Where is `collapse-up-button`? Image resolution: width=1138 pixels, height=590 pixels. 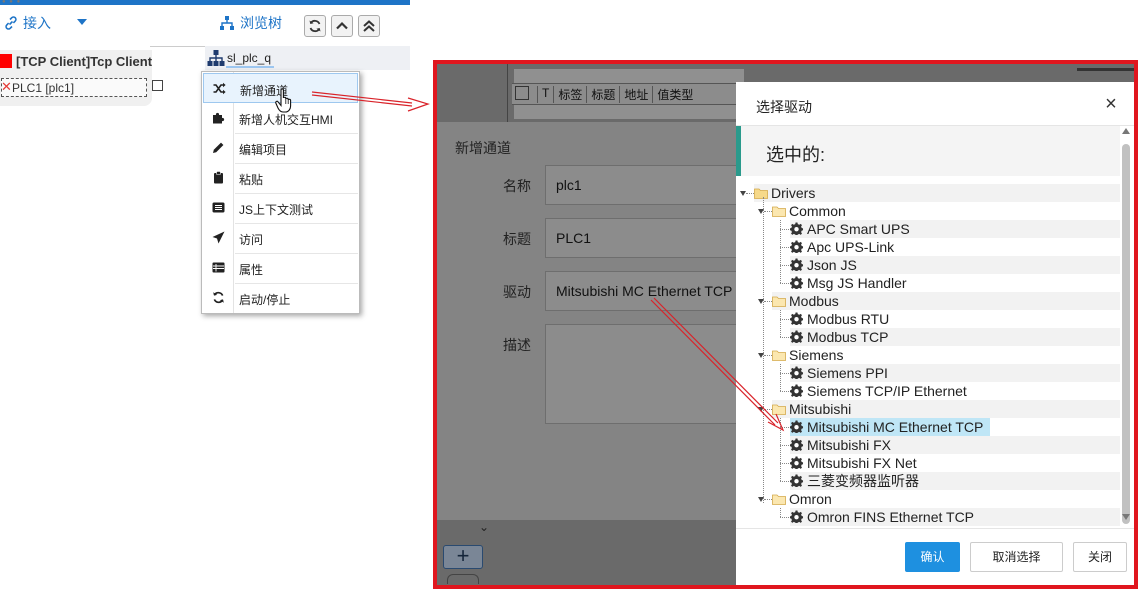 collapse-up-button is located at coordinates (342, 26).